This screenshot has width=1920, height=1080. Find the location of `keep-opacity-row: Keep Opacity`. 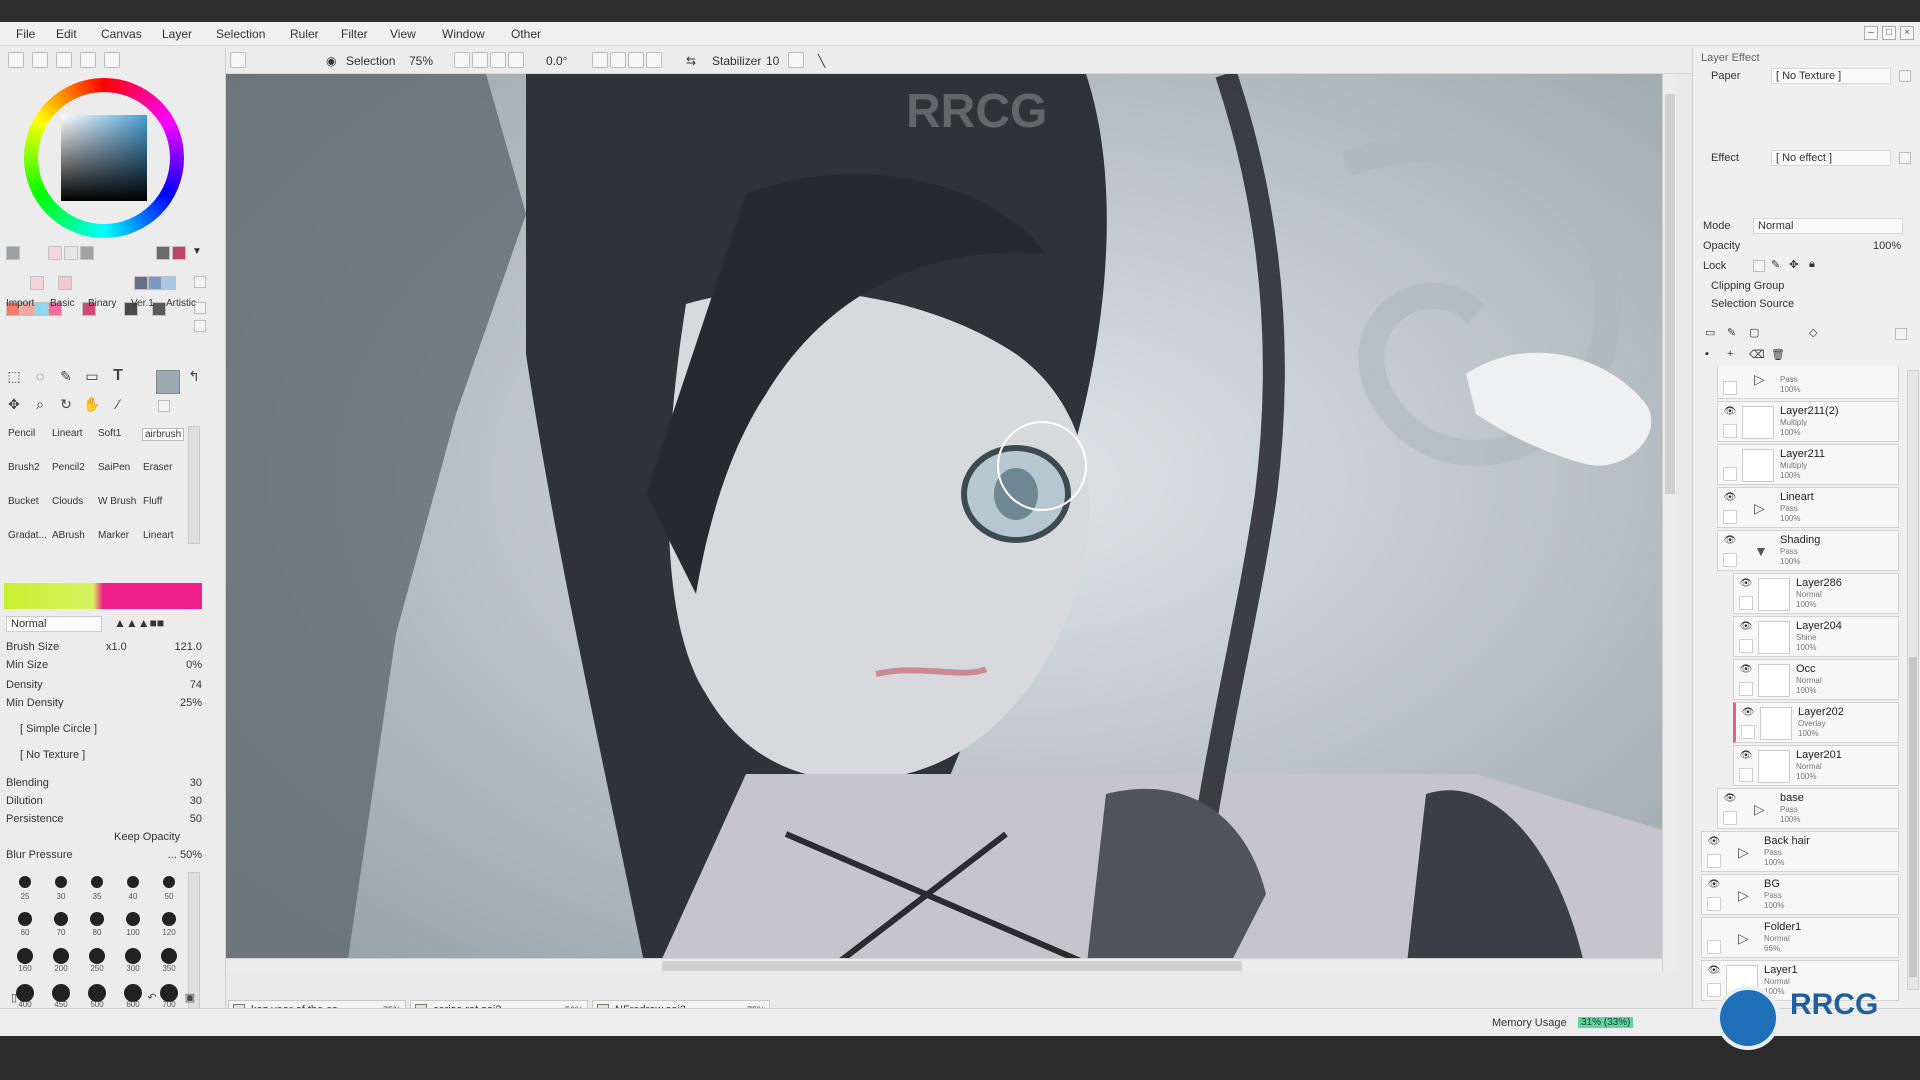

keep-opacity-row: Keep Opacity is located at coordinates (104, 838).